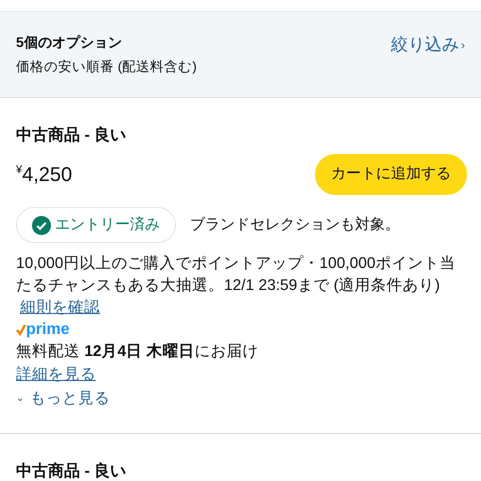  Describe the element at coordinates (295, 224) in the screenshot. I see `brand-note: ブランドセレクションも対象。` at that location.